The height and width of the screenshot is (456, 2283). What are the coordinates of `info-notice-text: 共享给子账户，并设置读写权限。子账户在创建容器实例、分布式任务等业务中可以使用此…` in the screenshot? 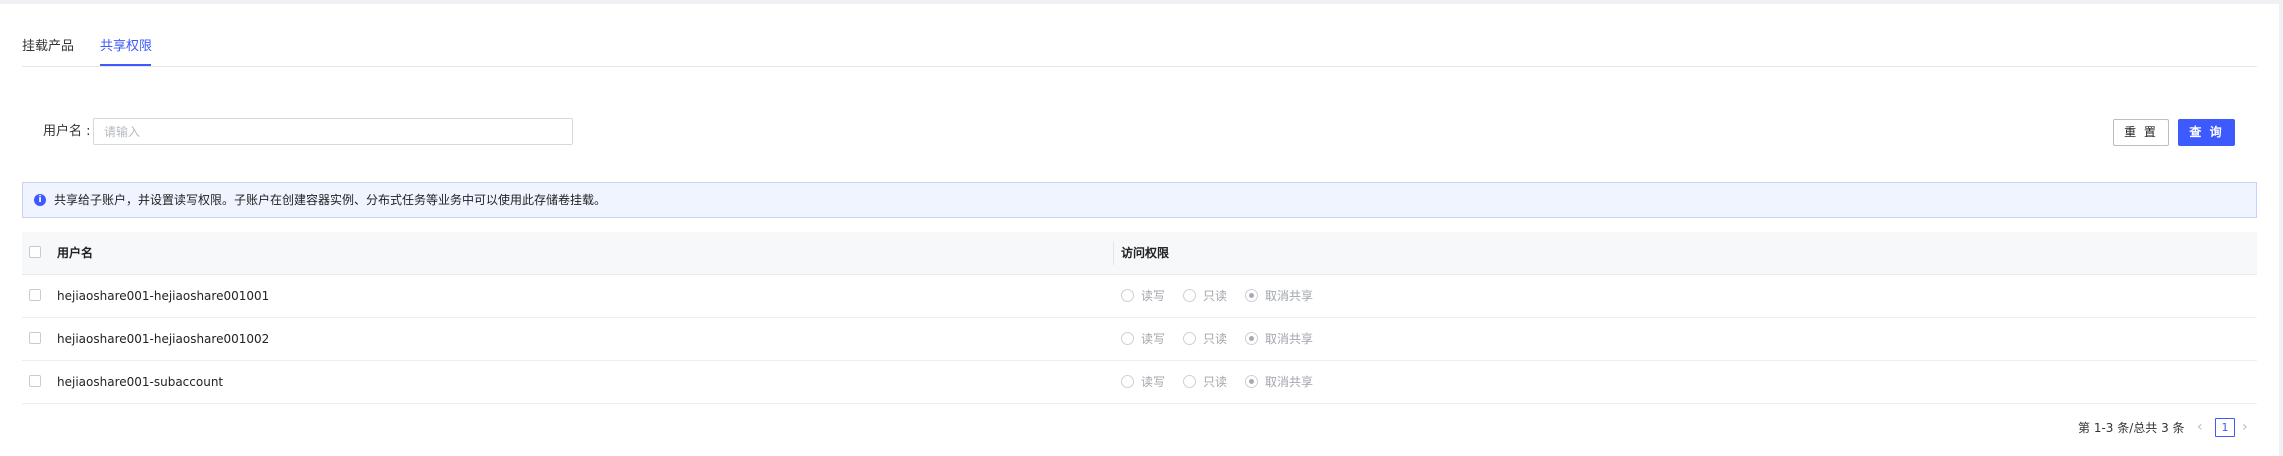 It's located at (330, 200).